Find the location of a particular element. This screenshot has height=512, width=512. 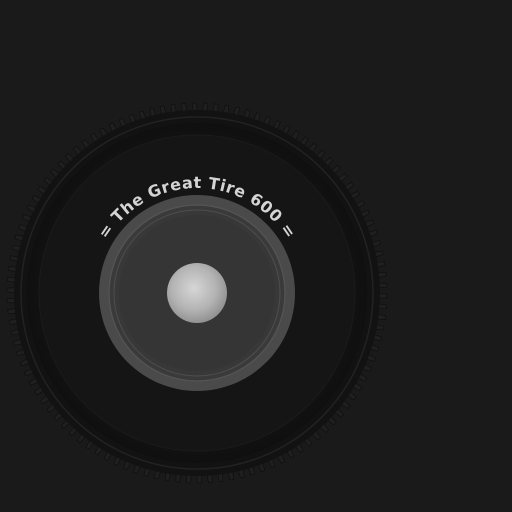

wheel-hub is located at coordinates (197, 293).